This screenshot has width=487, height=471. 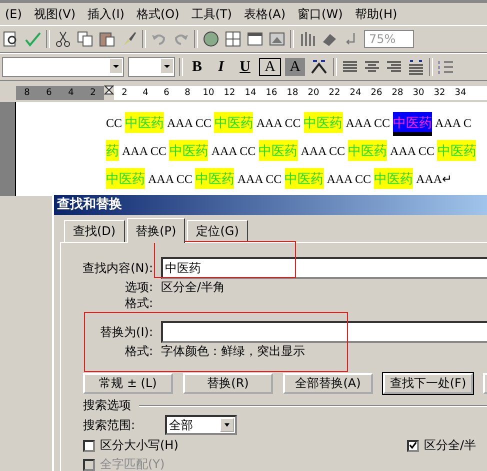 What do you see at coordinates (264, 14) in the screenshot?
I see `menu-item: 表格(A)` at bounding box center [264, 14].